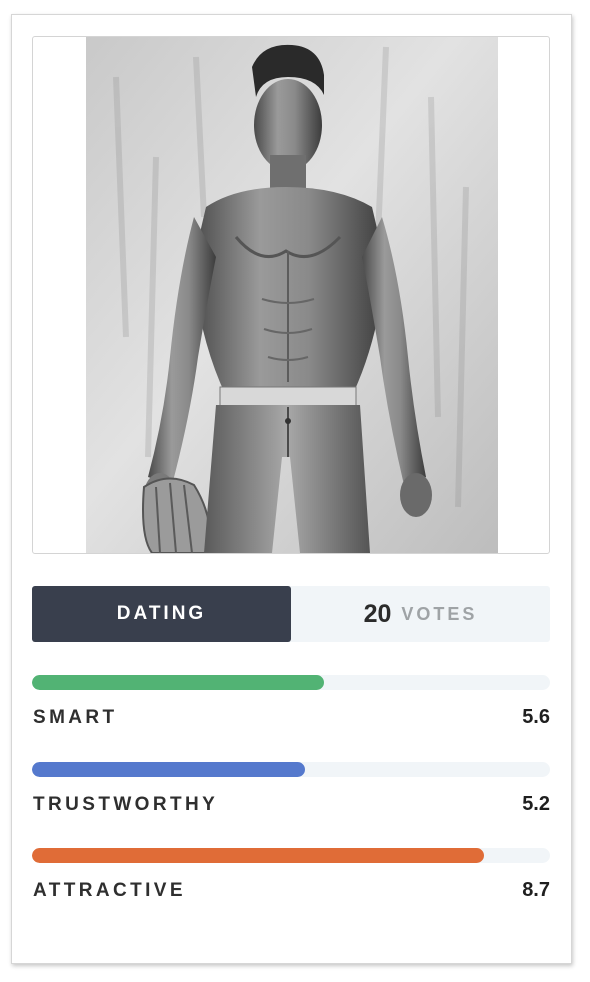 The width and height of the screenshot is (590, 982). What do you see at coordinates (291, 792) in the screenshot?
I see `metric-trustworthy: TRUSTWORTHY 5.2` at bounding box center [291, 792].